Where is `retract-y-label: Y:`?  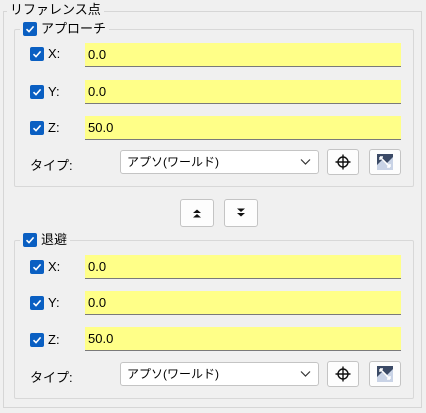 retract-y-label: Y: is located at coordinates (54, 302).